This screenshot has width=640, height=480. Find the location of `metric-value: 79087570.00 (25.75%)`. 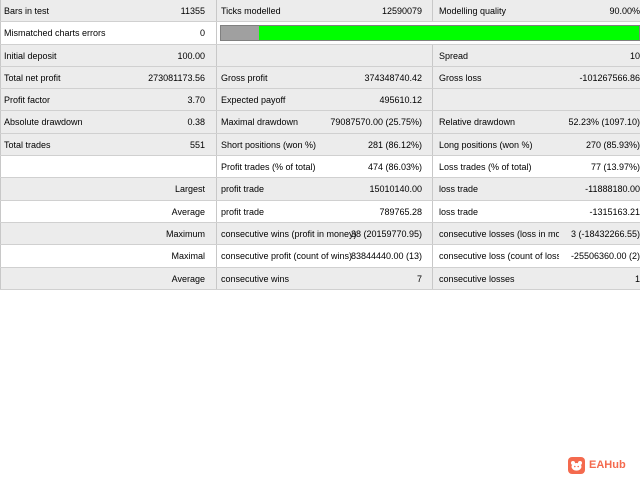

metric-value: 79087570.00 (25.75%) is located at coordinates (376, 122).